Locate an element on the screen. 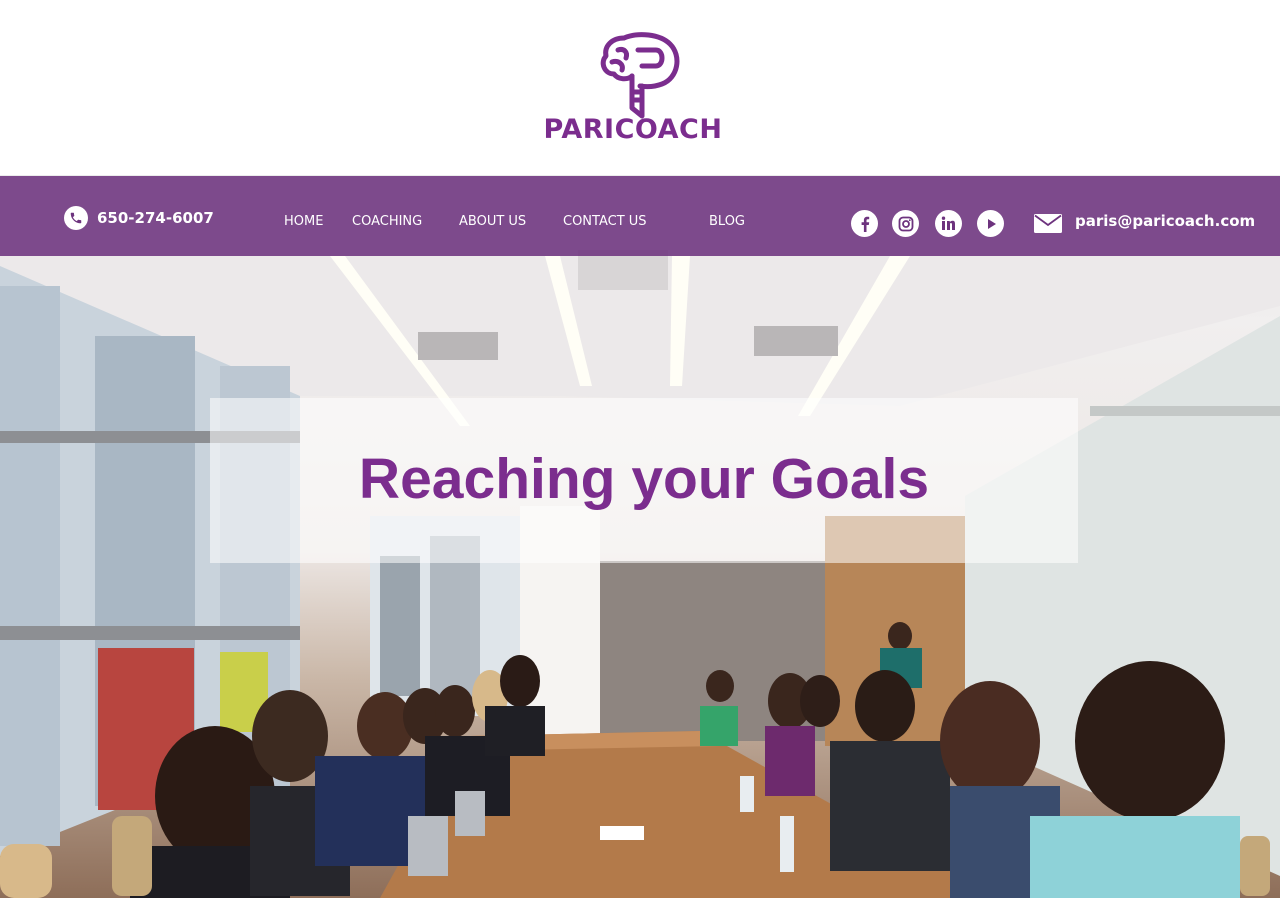 The height and width of the screenshot is (898, 1280). nav-contact-us: CONTACT US is located at coordinates (605, 221).